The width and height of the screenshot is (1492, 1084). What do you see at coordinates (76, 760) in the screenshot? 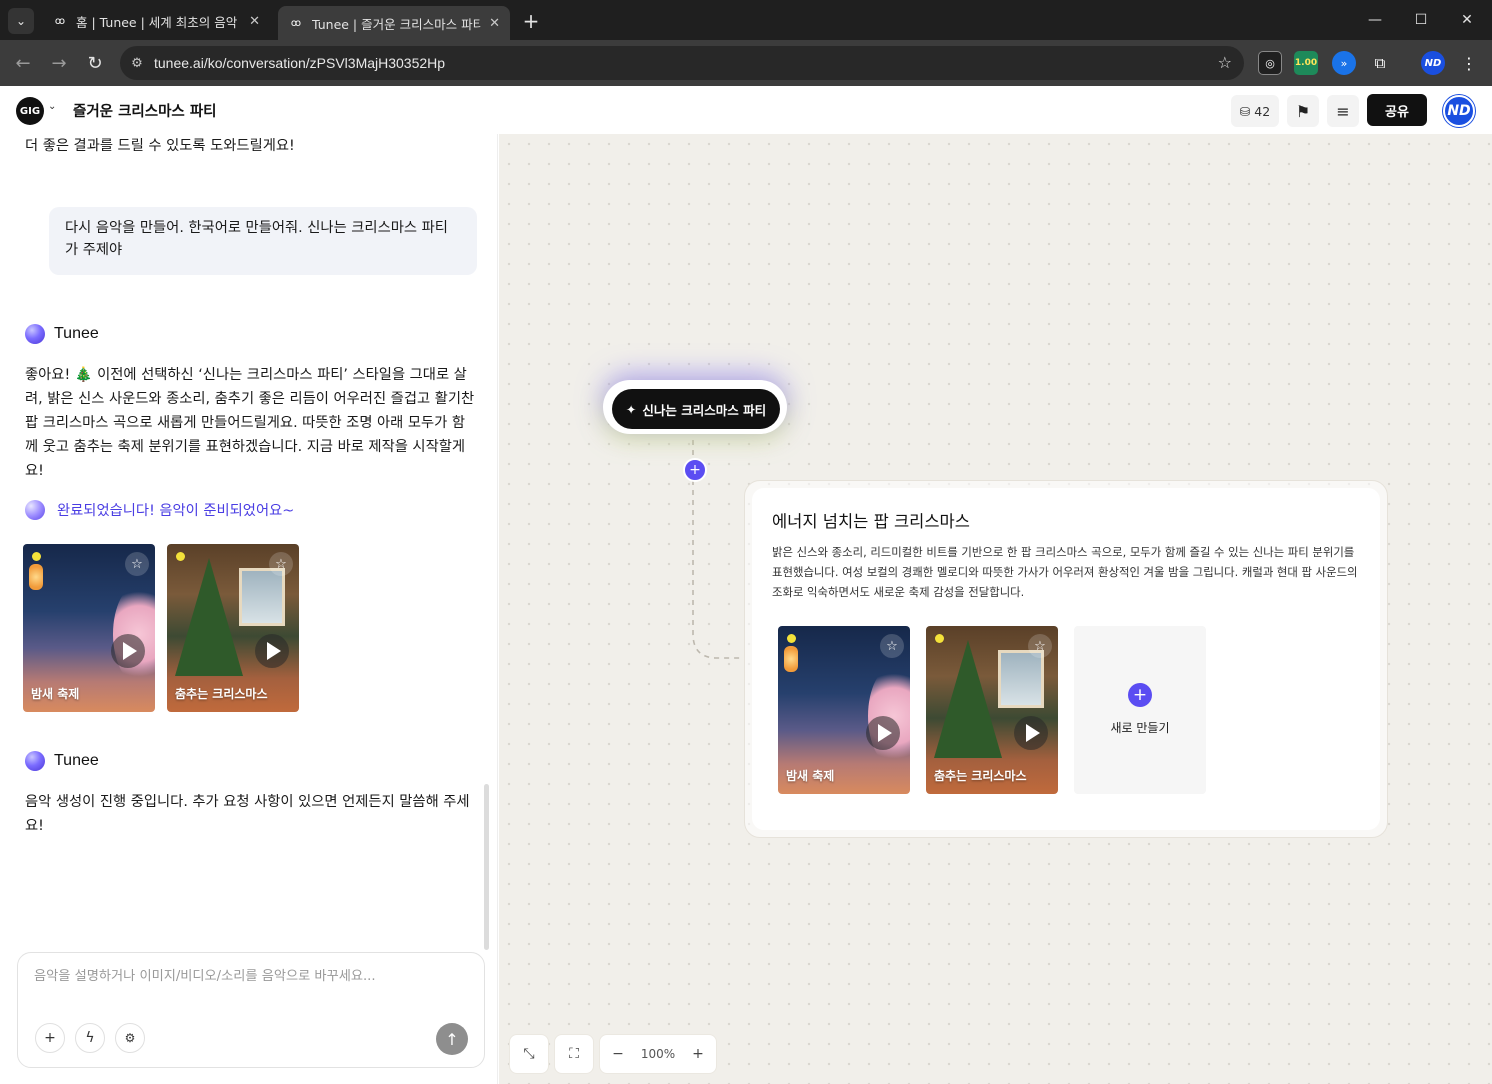
I see `bot-name: Tunee` at bounding box center [76, 760].